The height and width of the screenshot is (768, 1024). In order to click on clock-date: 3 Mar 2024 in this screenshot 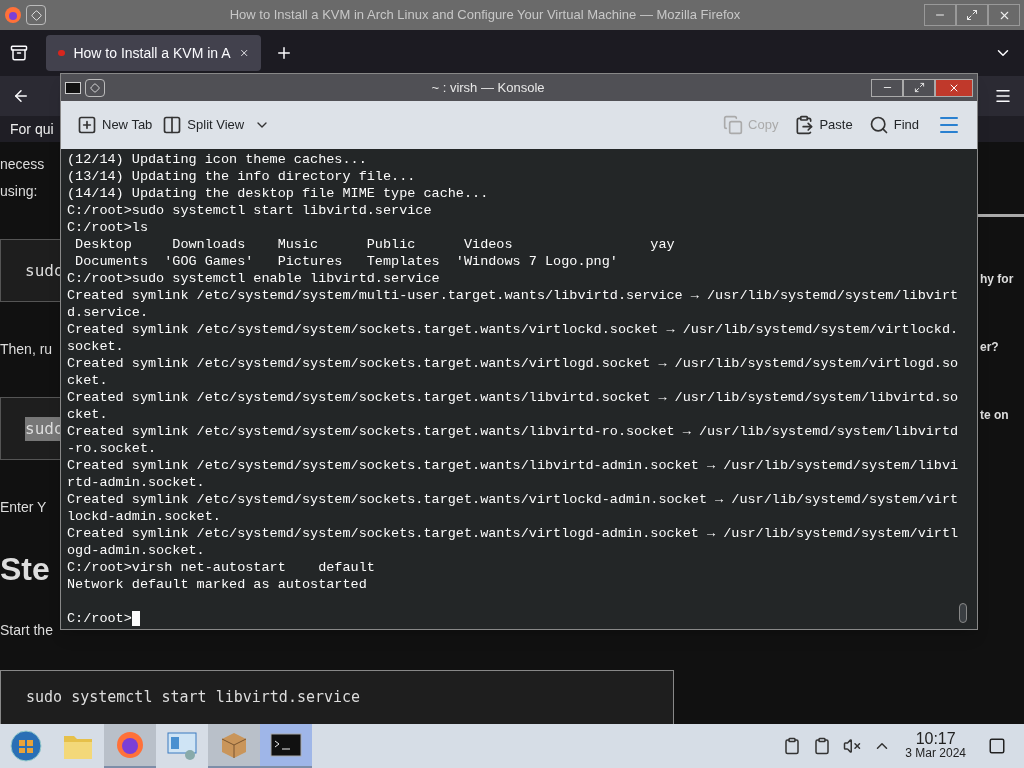, I will do `click(935, 753)`.